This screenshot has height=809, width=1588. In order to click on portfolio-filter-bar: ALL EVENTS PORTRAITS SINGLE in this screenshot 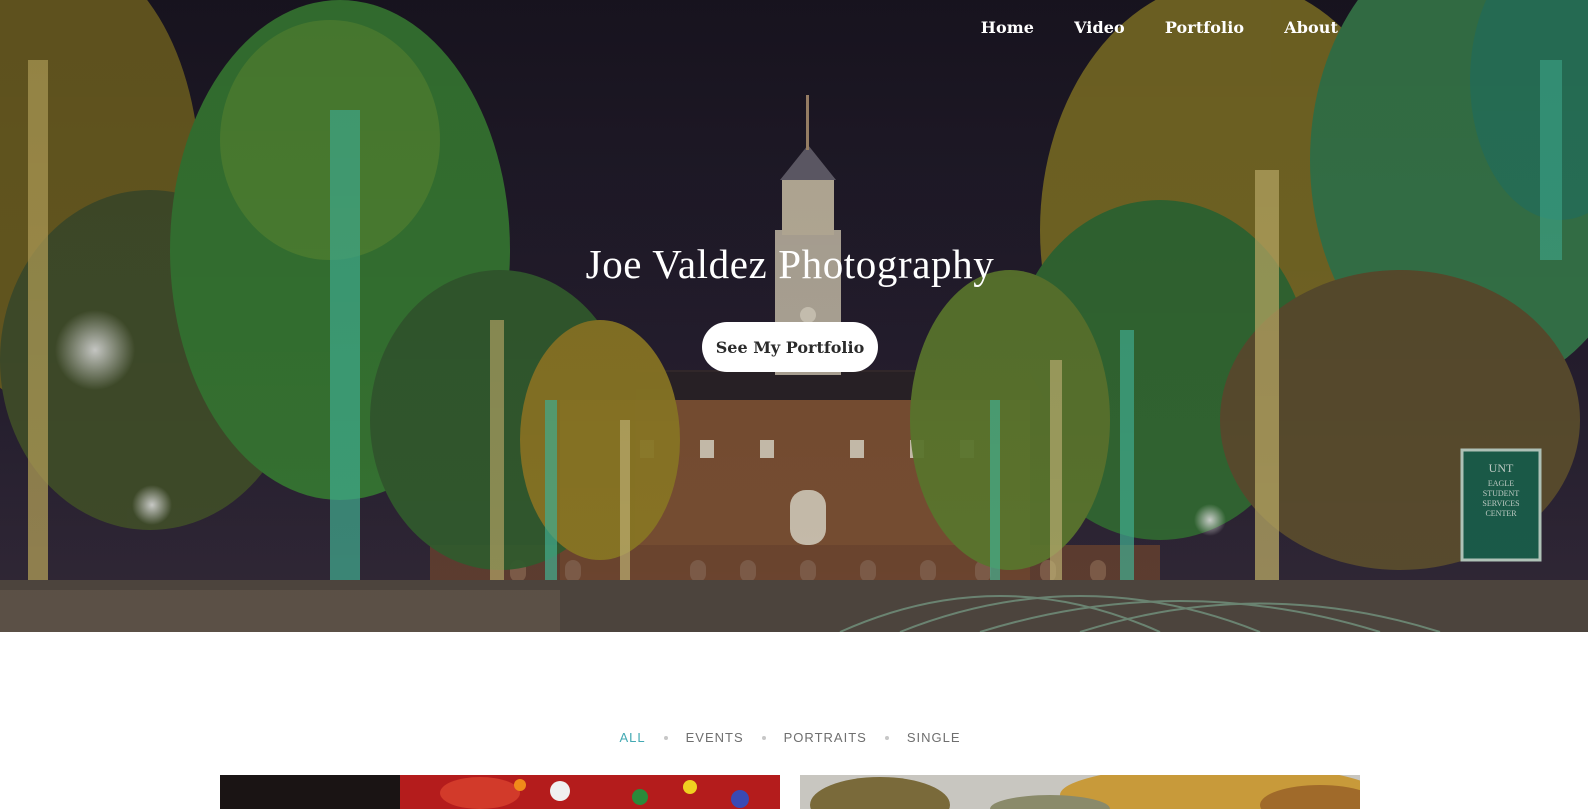, I will do `click(790, 737)`.